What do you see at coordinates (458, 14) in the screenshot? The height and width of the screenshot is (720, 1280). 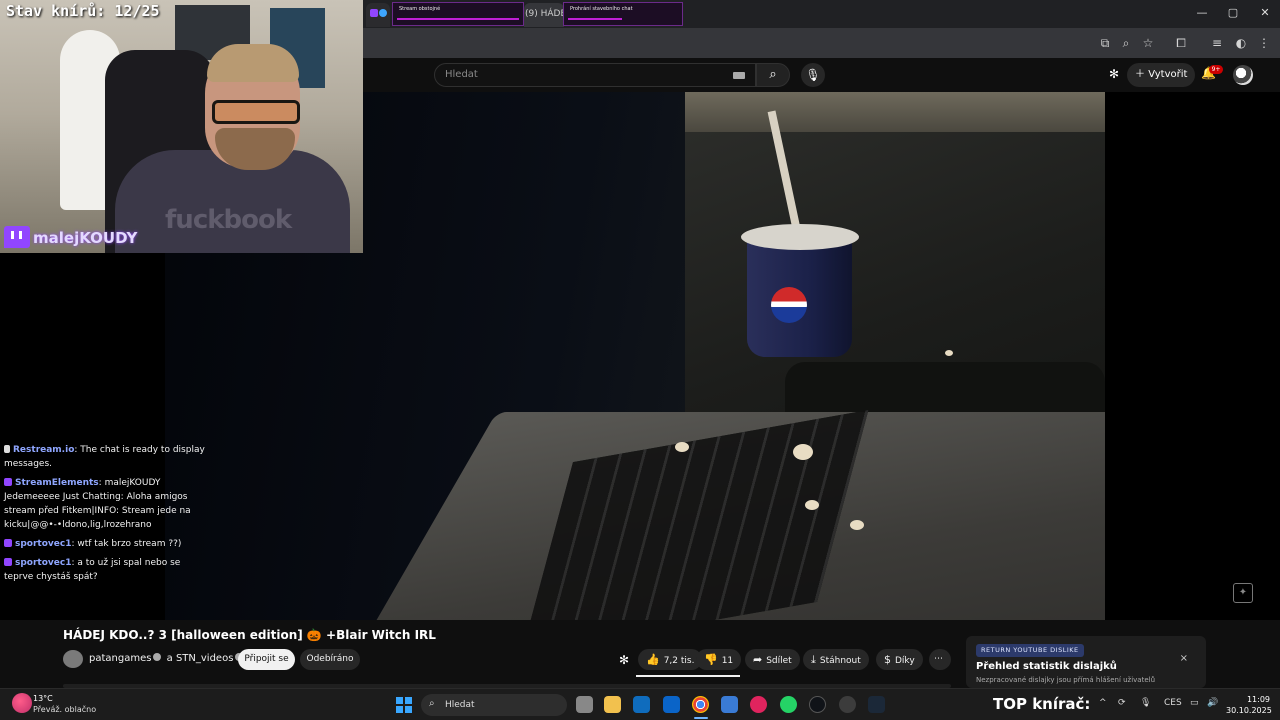 I see `tab-stream-preview-1: Stream obstojné` at bounding box center [458, 14].